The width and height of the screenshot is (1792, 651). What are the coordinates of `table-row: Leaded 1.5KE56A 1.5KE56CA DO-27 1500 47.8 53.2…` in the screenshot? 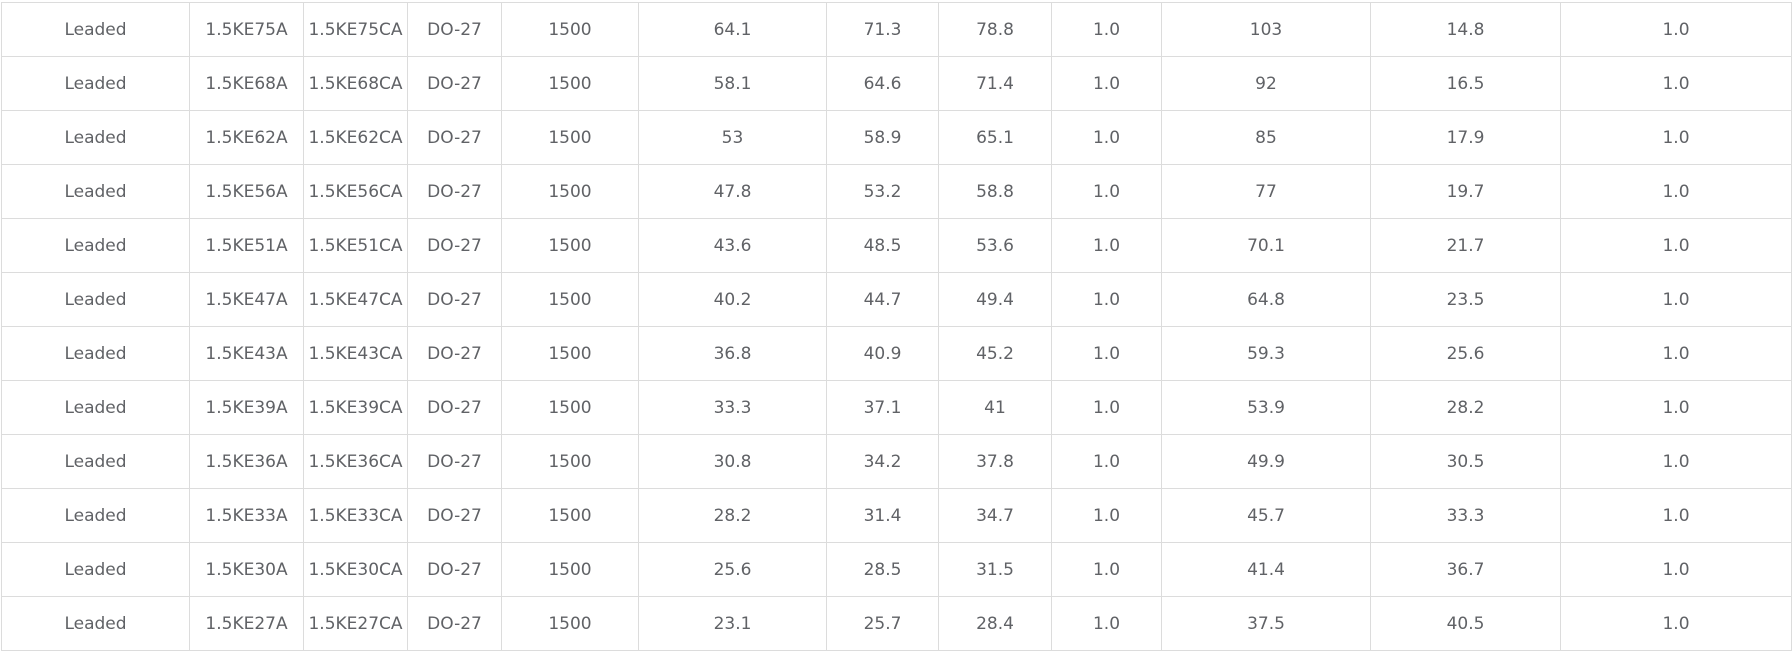 It's located at (896, 191).